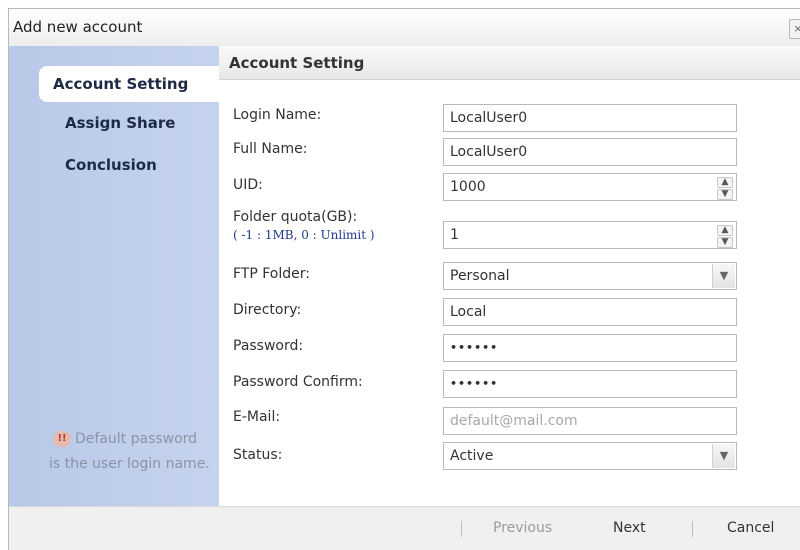 Image resolution: width=800 pixels, height=550 pixels. What do you see at coordinates (297, 63) in the screenshot?
I see `section-title: Account Setting` at bounding box center [297, 63].